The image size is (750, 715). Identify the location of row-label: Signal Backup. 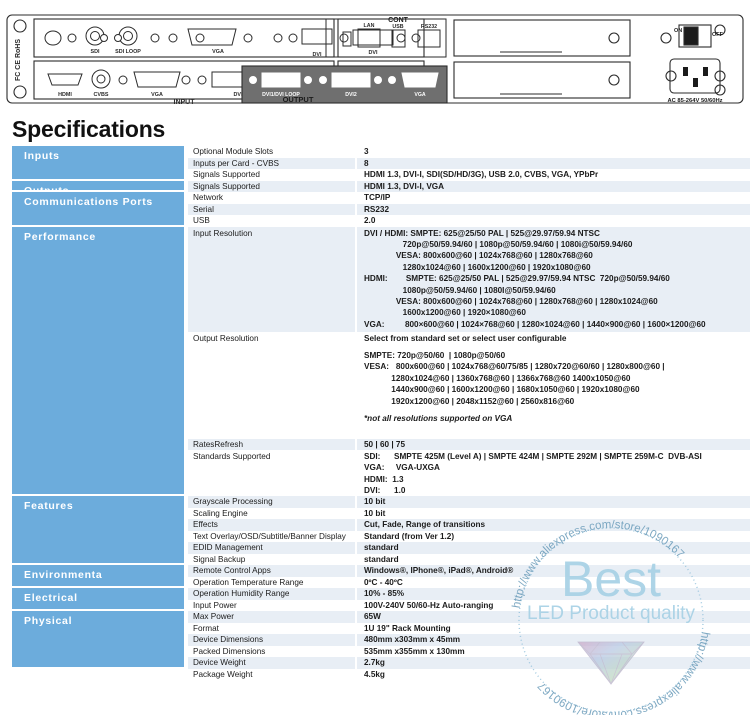
(272, 559).